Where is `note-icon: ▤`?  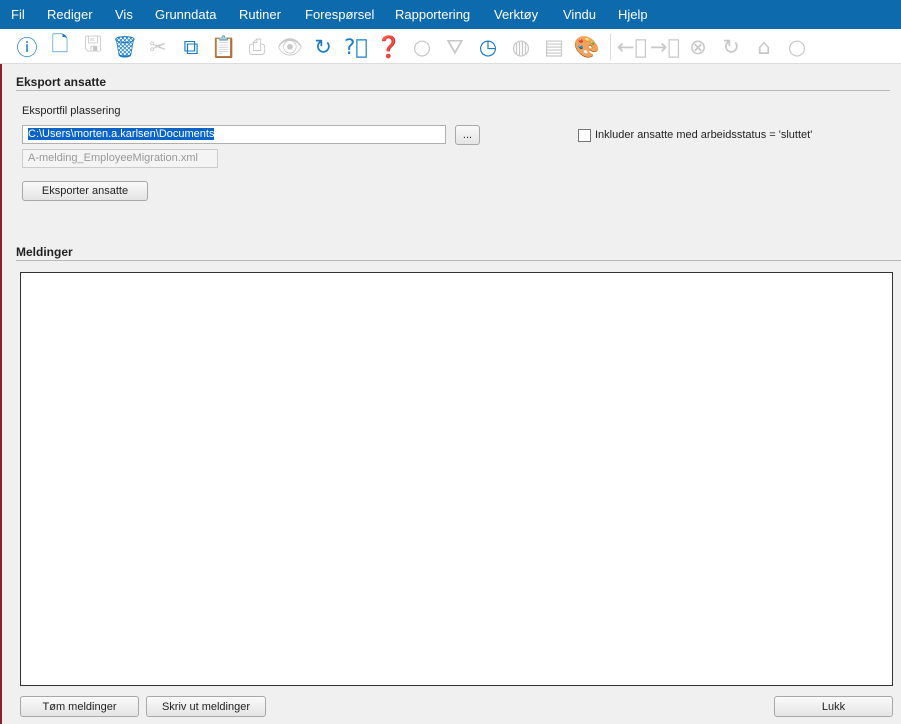
note-icon: ▤ is located at coordinates (554, 47).